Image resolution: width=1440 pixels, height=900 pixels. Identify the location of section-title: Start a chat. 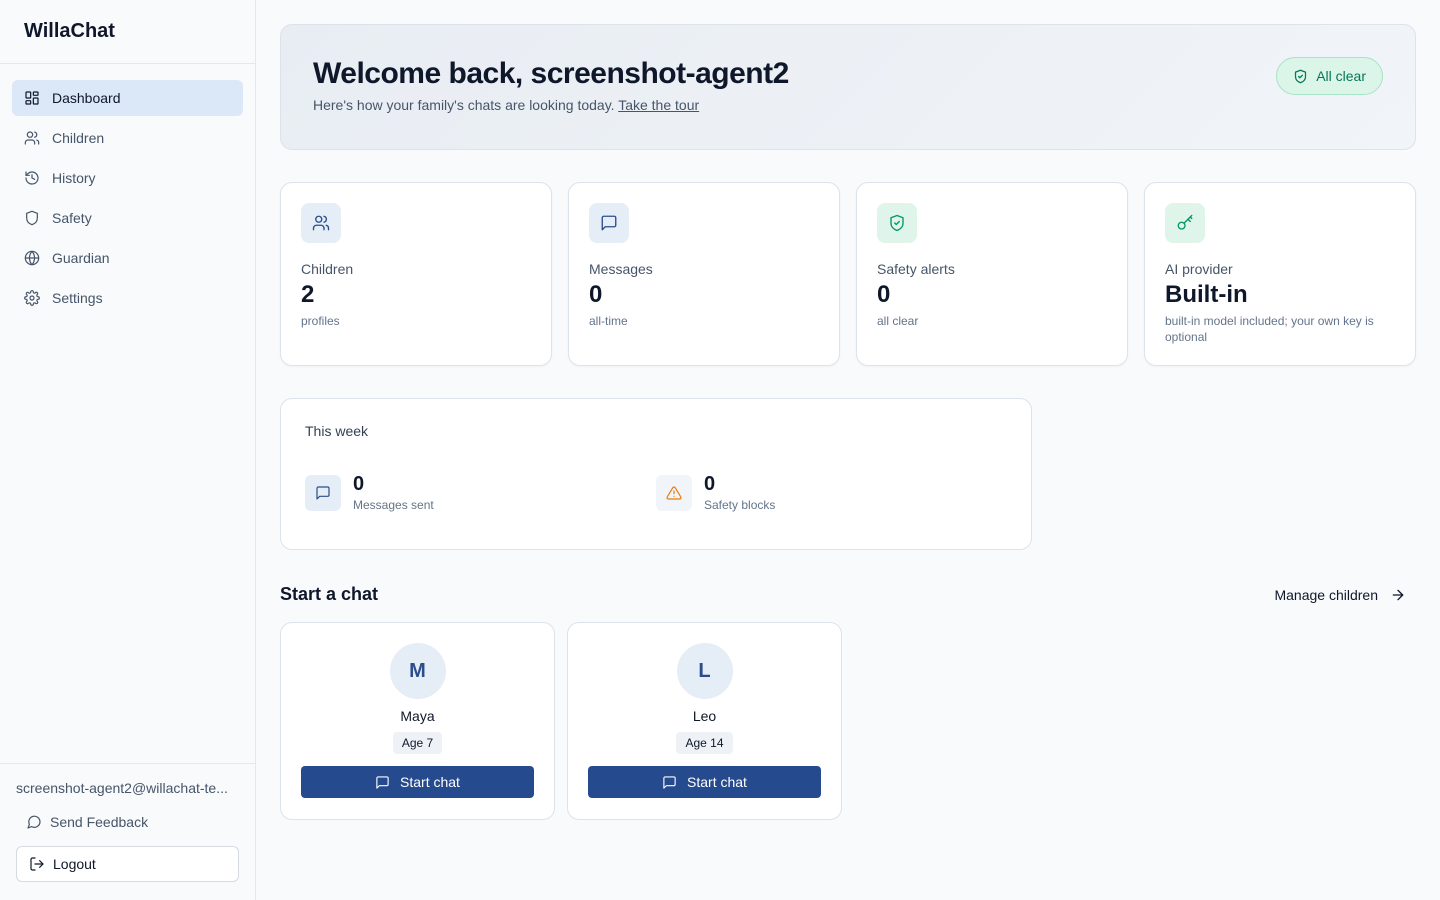
(329, 594).